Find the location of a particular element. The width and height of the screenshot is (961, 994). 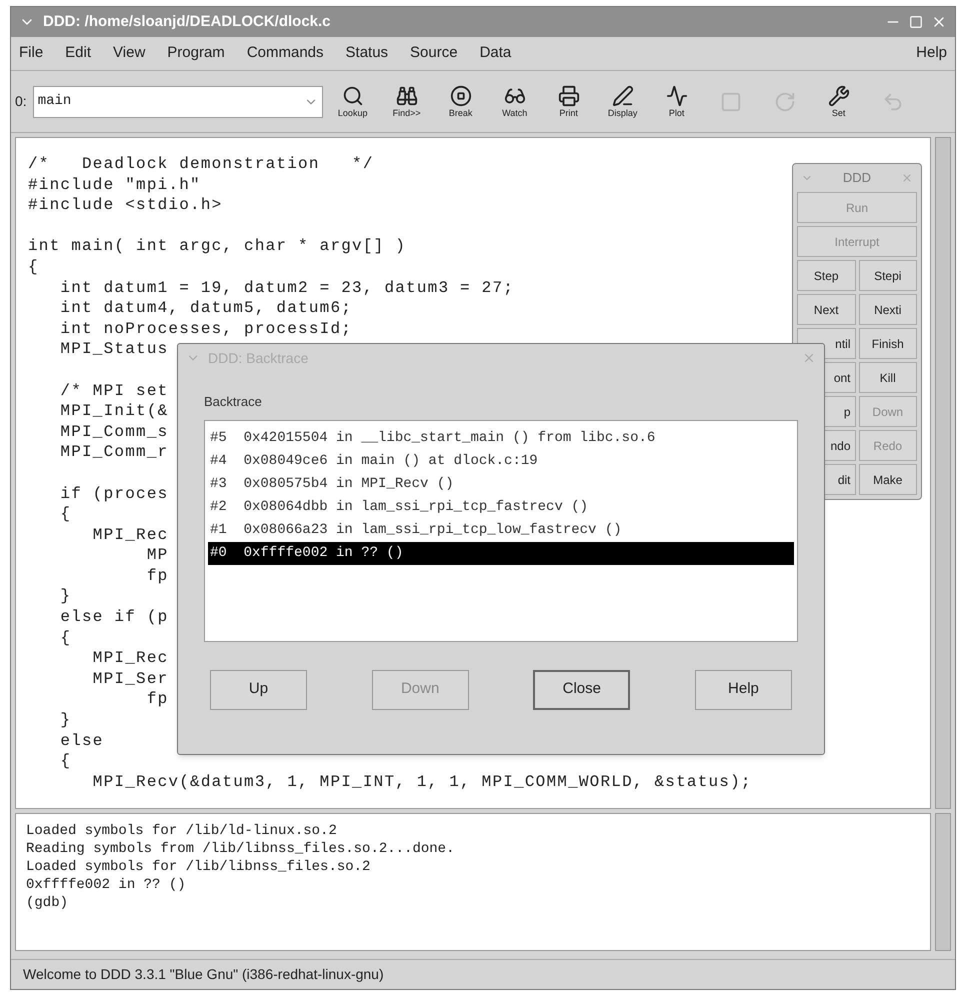

toolbar-button: Lookup is located at coordinates (352, 101).